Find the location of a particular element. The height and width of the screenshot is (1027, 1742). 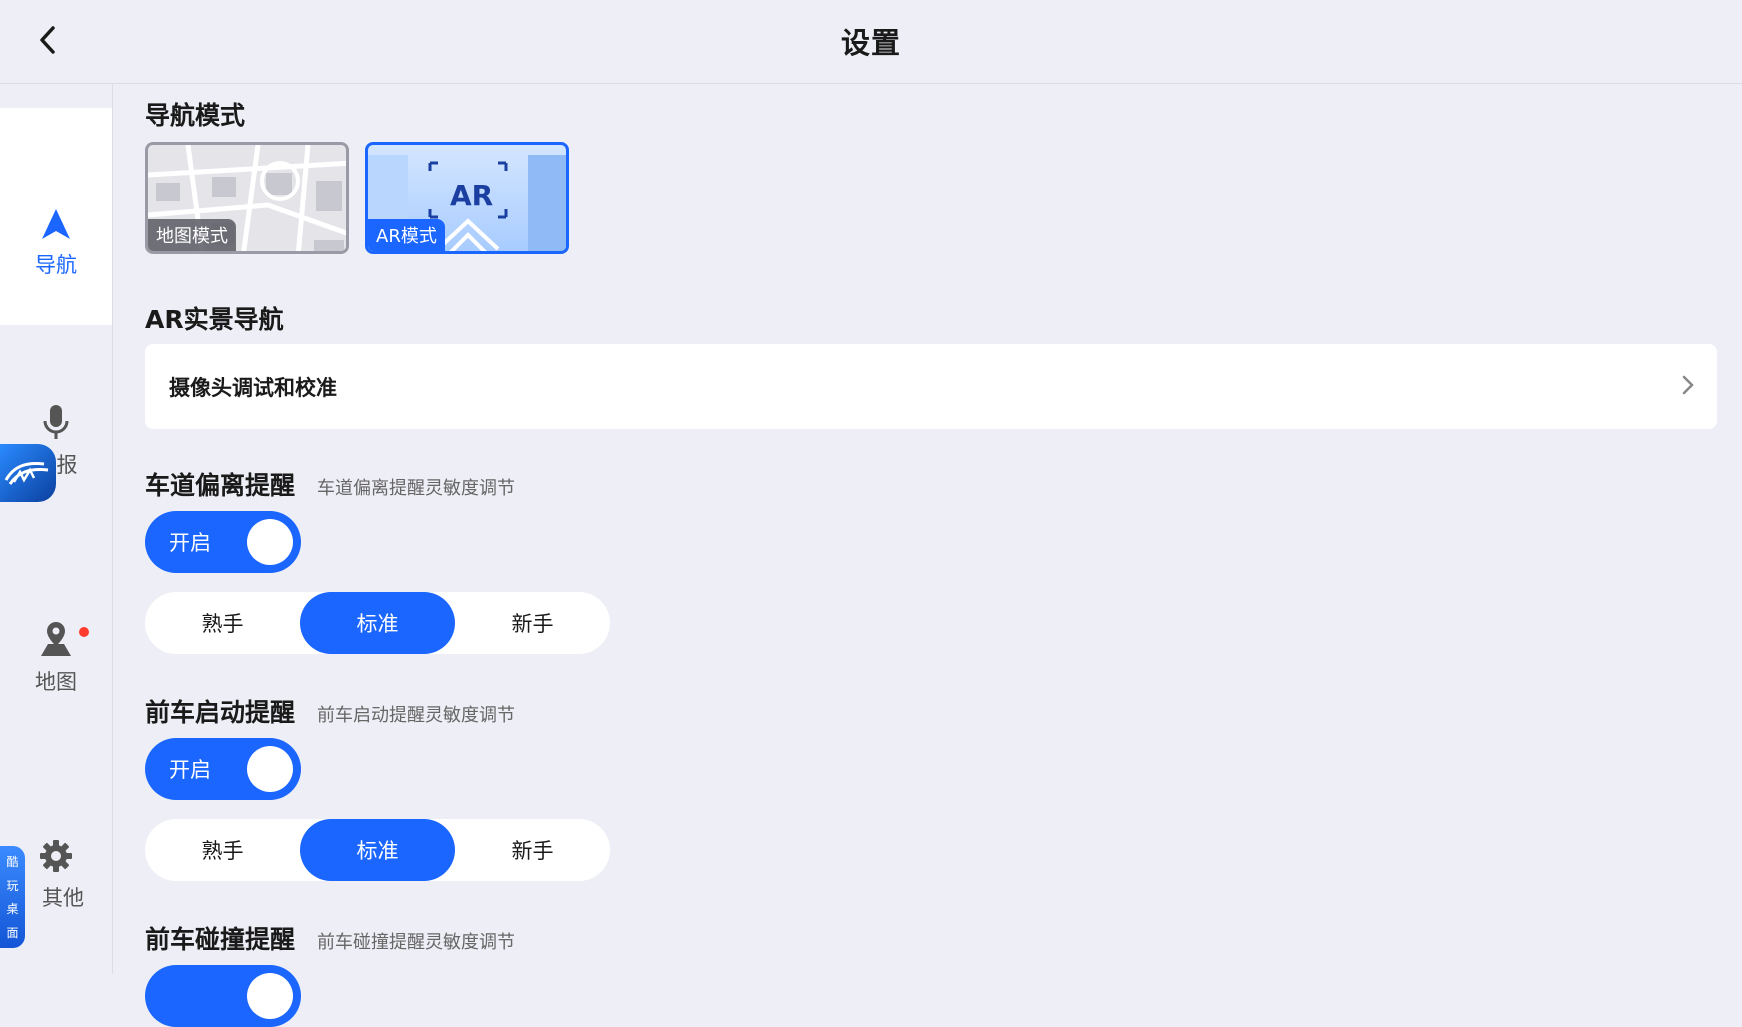

lane-departure-sensitivity: 熟手 标准 新手 is located at coordinates (377, 623).